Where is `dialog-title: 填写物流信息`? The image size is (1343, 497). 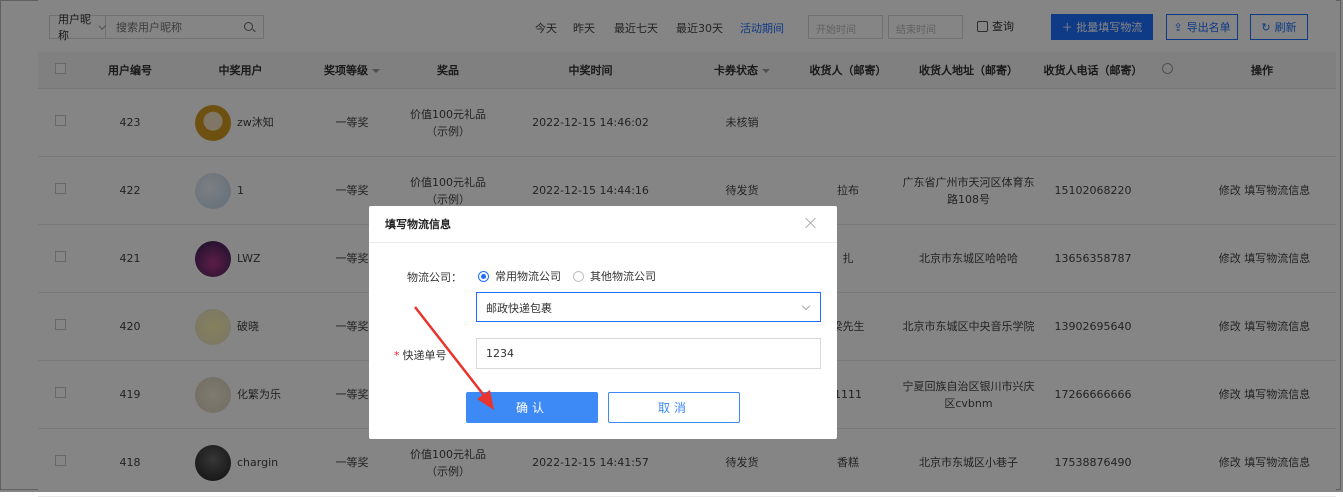 dialog-title: 填写物流信息 is located at coordinates (603, 224).